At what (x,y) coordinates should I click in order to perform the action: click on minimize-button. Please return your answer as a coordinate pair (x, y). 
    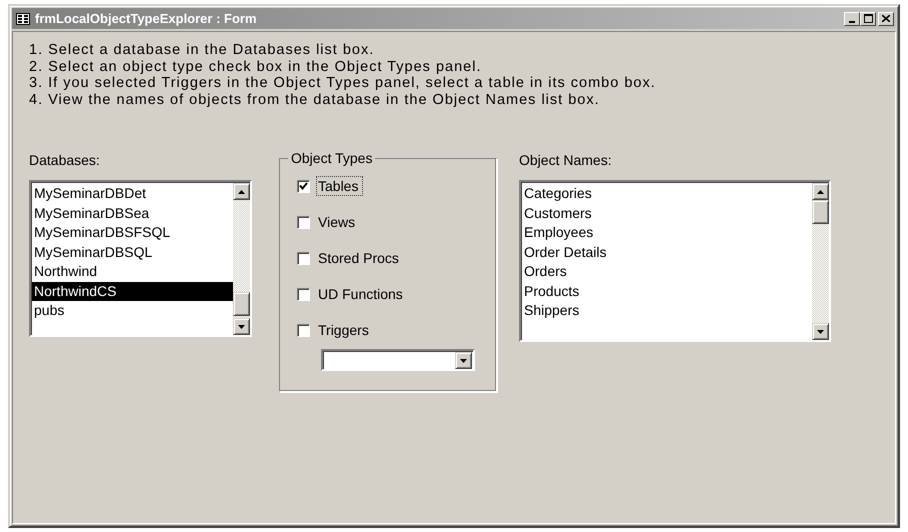
    Looking at the image, I should click on (852, 19).